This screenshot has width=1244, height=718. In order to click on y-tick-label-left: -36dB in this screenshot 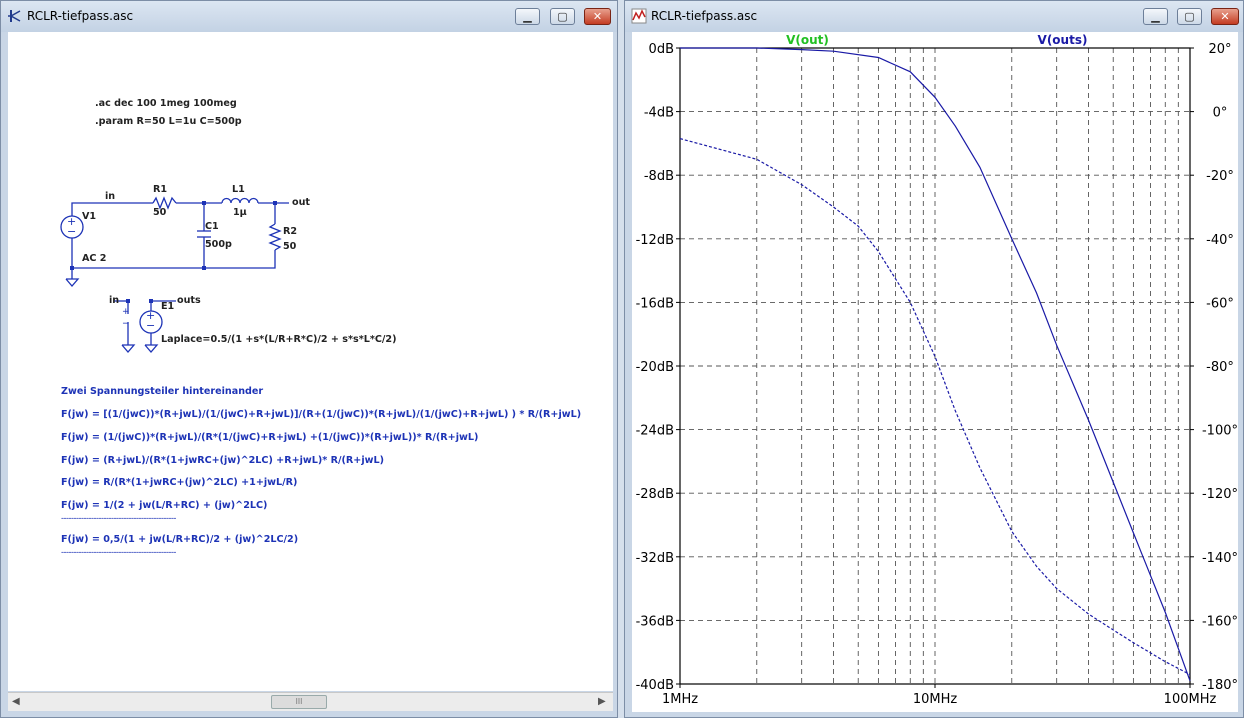, I will do `click(655, 621)`.